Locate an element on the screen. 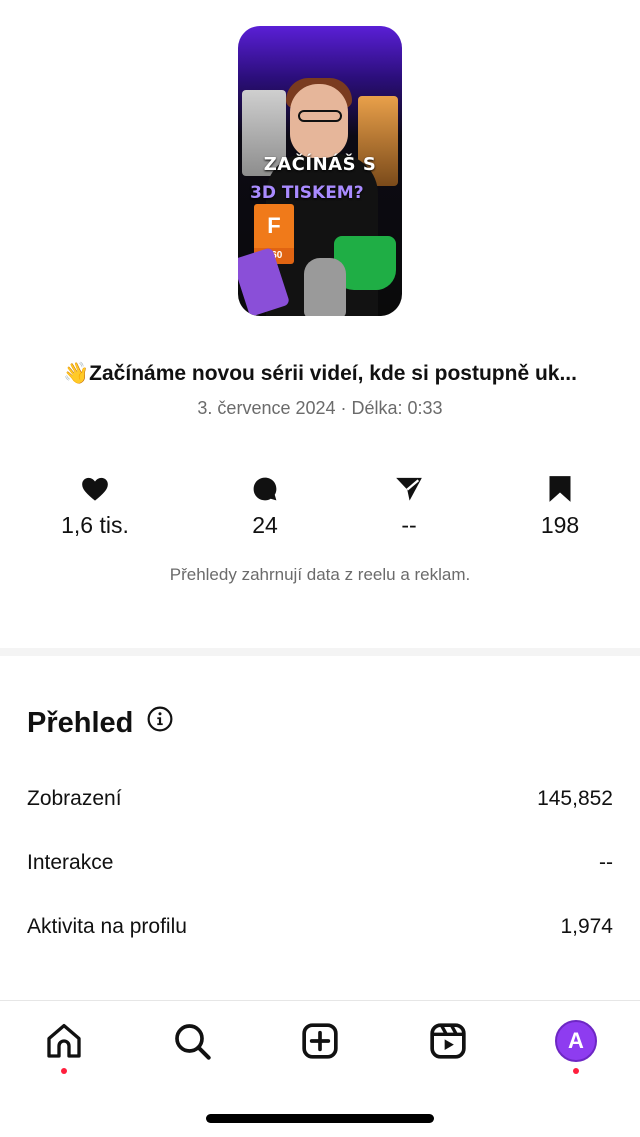 Image resolution: width=640 pixels, height=1137 pixels. home-icon is located at coordinates (64, 1041).